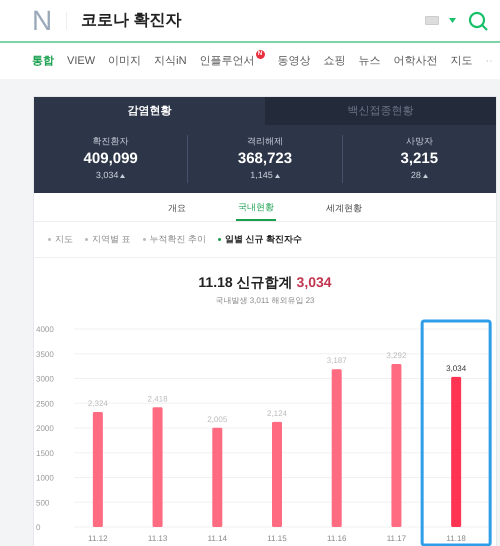  What do you see at coordinates (452, 20) in the screenshot?
I see `caret-icon` at bounding box center [452, 20].